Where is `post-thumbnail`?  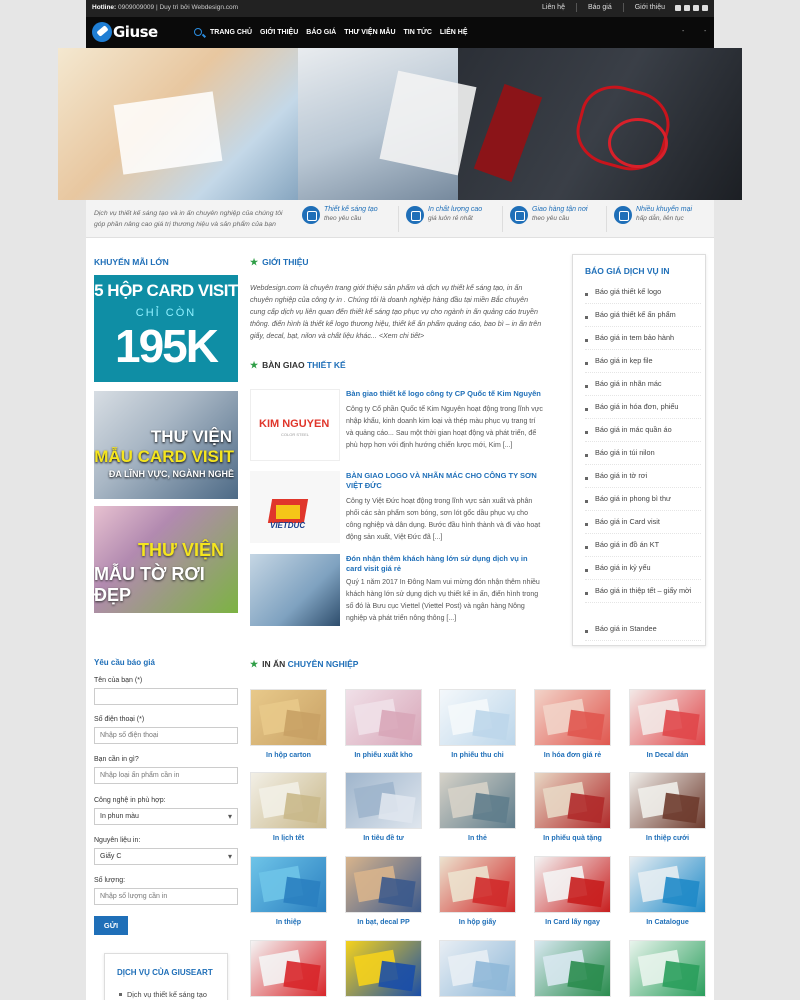 post-thumbnail is located at coordinates (295, 590).